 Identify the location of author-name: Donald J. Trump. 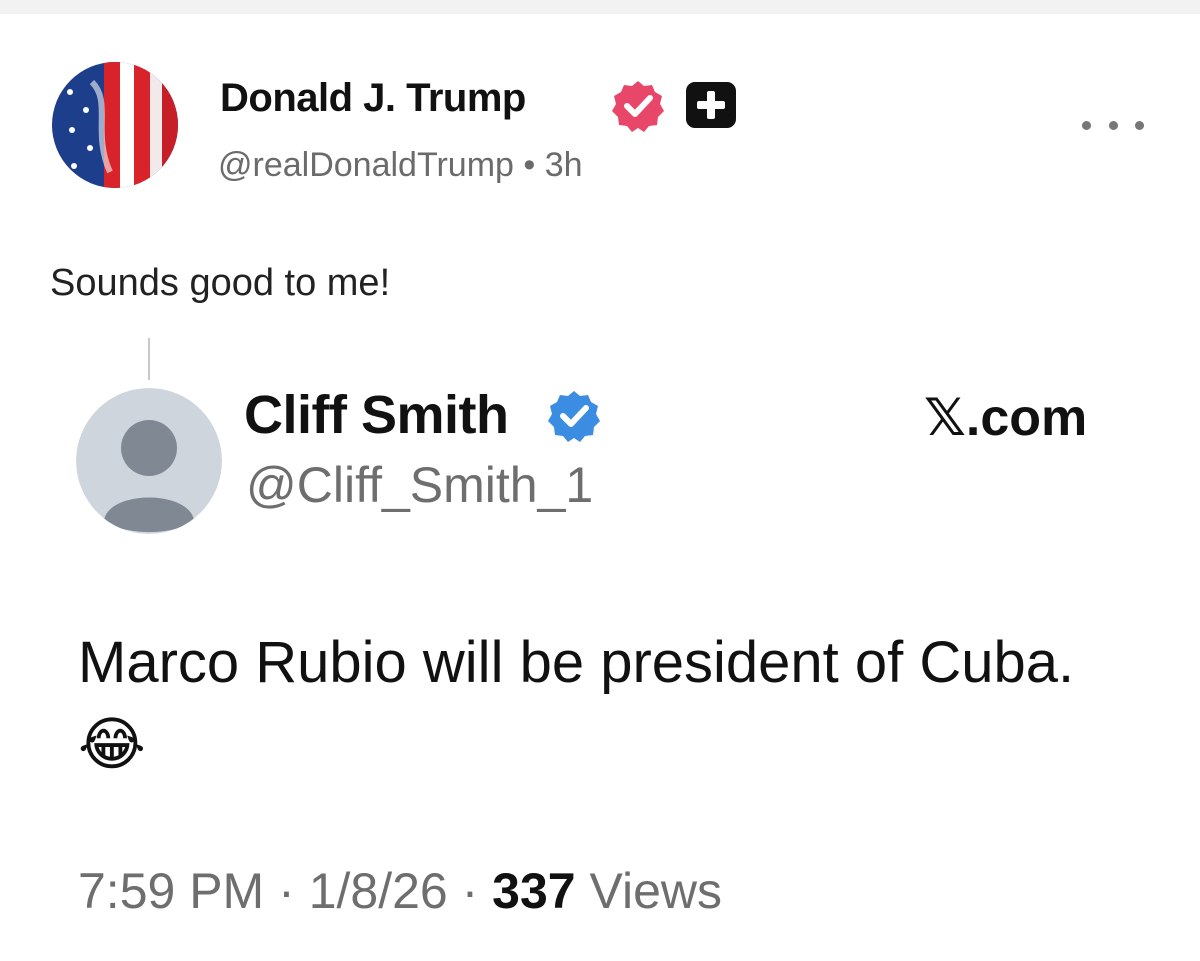
(373, 98).